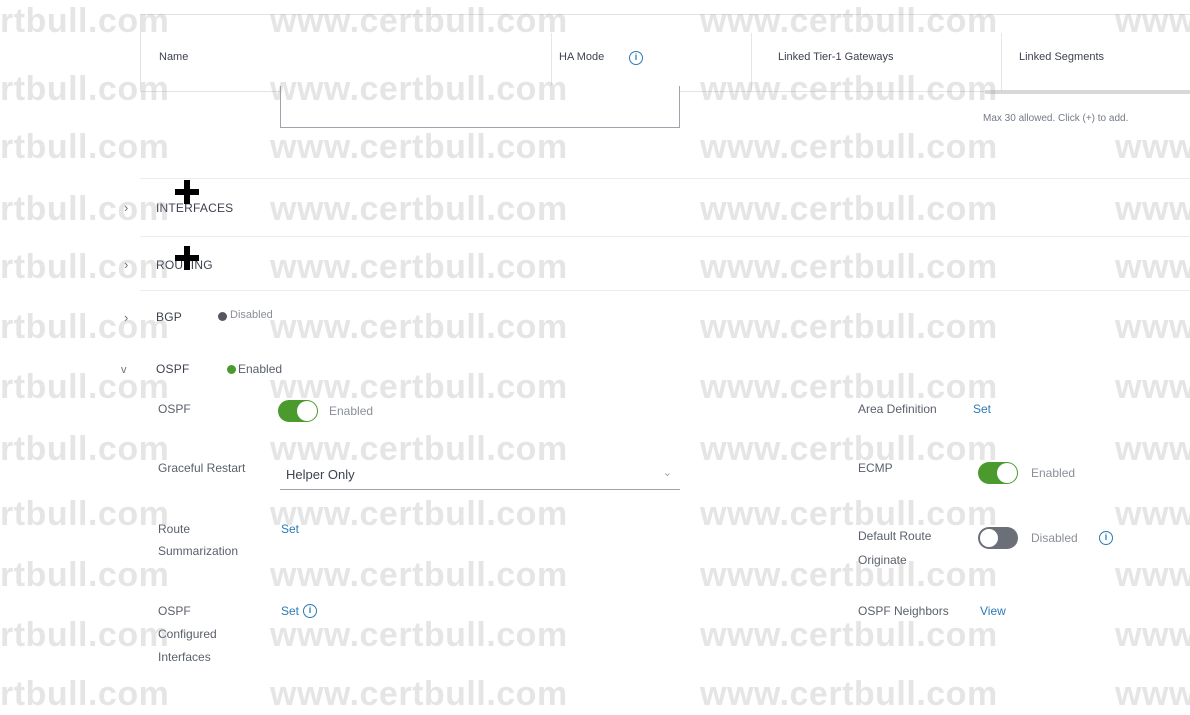 The height and width of the screenshot is (715, 1190). I want to click on configured-interfaces-label-2: Configured, so click(187, 634).